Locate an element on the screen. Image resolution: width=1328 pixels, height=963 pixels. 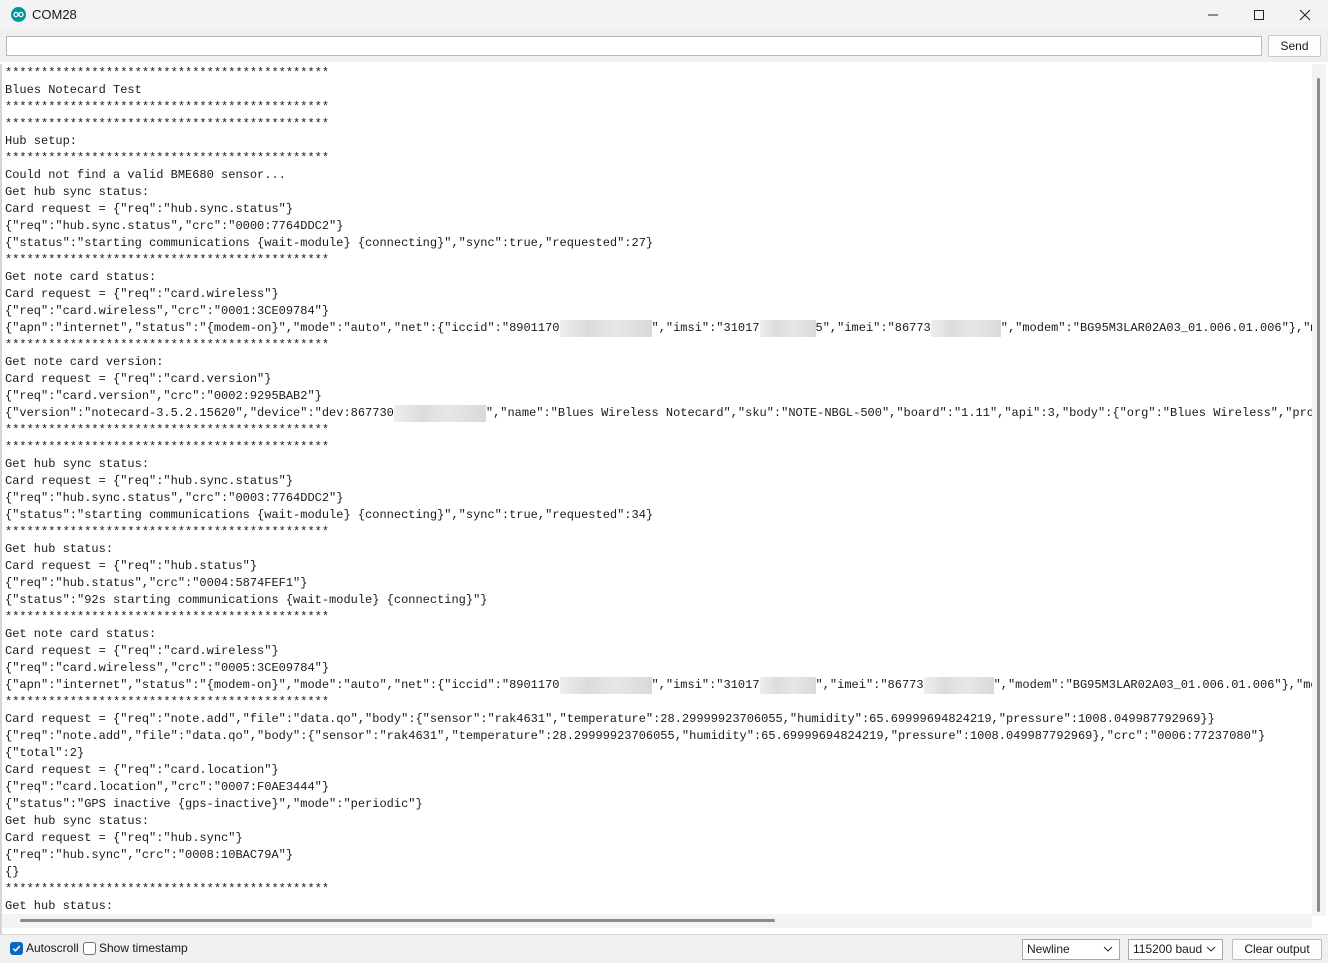
console-line: Get note card version: is located at coordinates (657, 362).